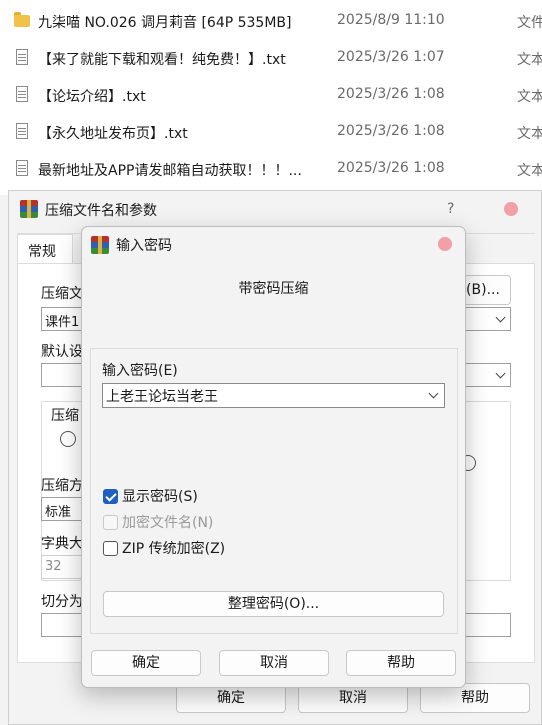 Image resolution: width=542 pixels, height=725 pixels. What do you see at coordinates (62, 486) in the screenshot?
I see `compression-method-label: 压缩方` at bounding box center [62, 486].